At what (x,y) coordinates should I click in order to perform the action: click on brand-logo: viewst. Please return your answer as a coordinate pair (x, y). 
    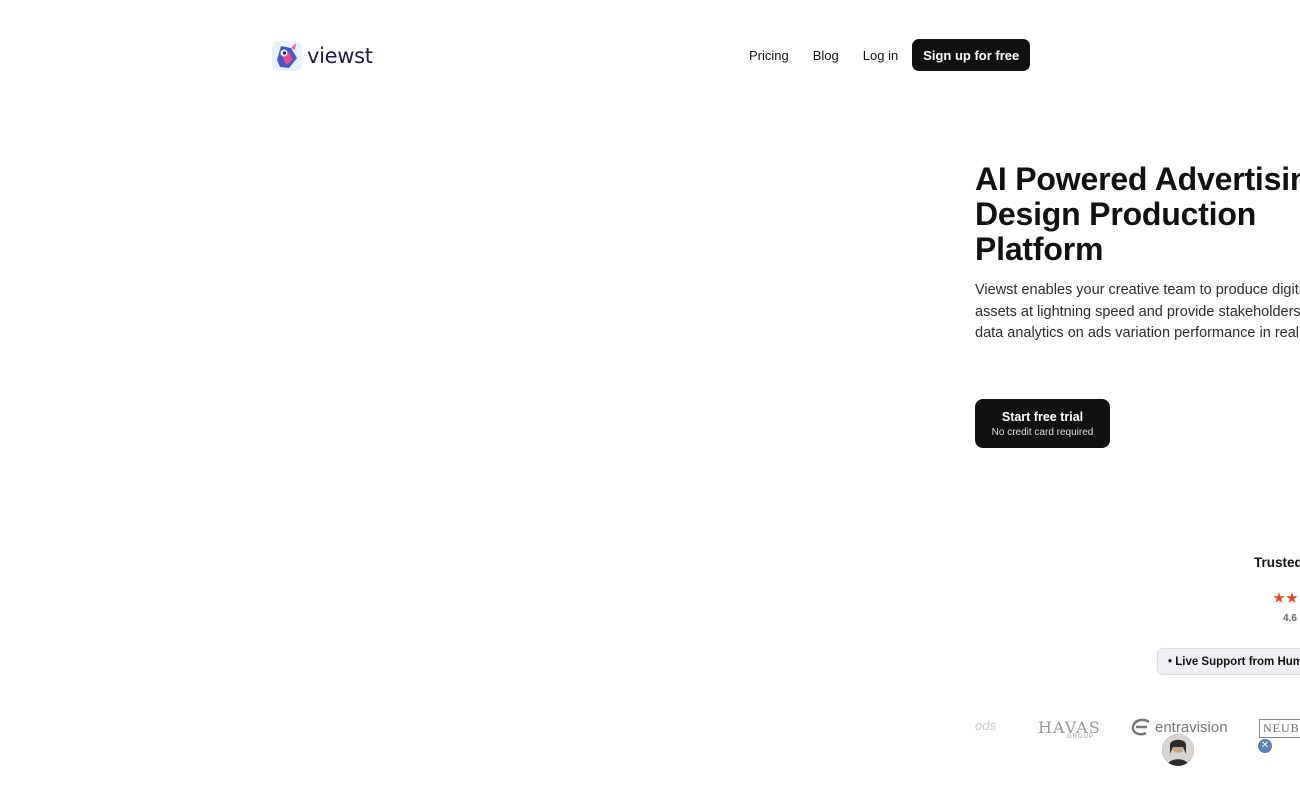
    Looking at the image, I should click on (322, 56).